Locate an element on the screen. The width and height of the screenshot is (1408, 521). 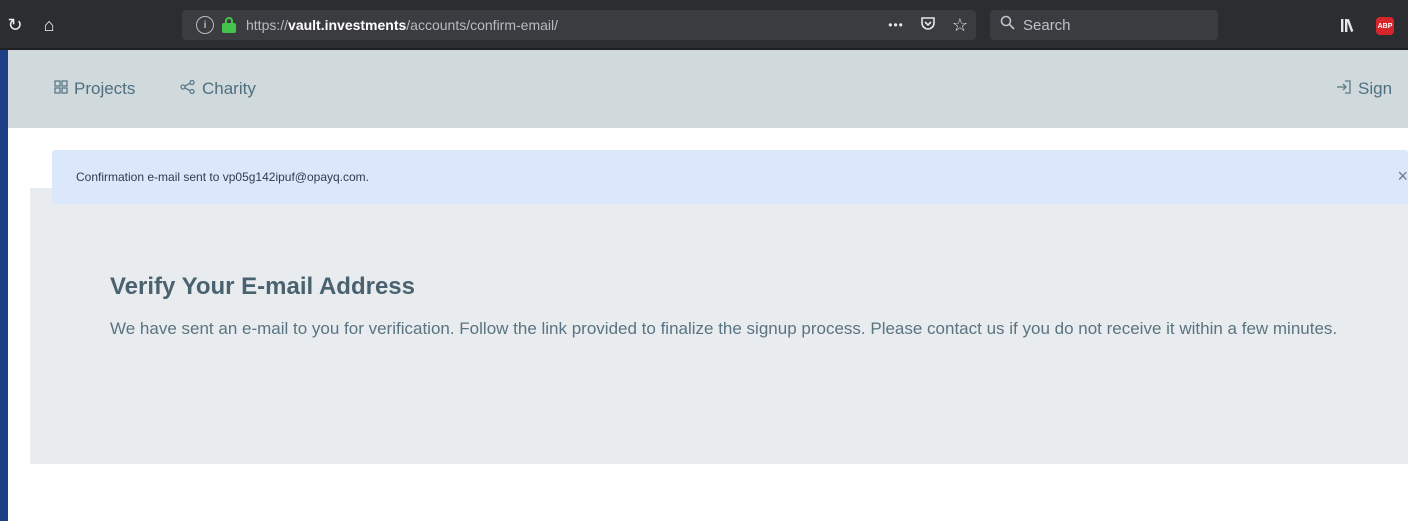
reload-icon: ↻ is located at coordinates (15, 25).